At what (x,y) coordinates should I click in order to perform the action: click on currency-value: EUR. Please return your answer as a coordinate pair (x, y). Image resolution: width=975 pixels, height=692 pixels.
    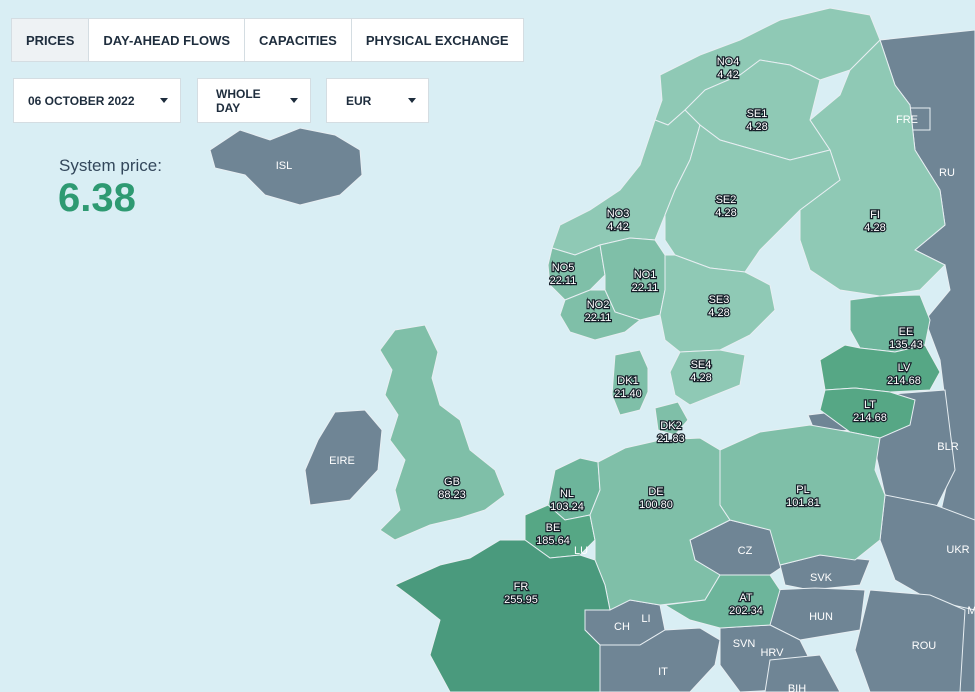
    Looking at the image, I should click on (359, 100).